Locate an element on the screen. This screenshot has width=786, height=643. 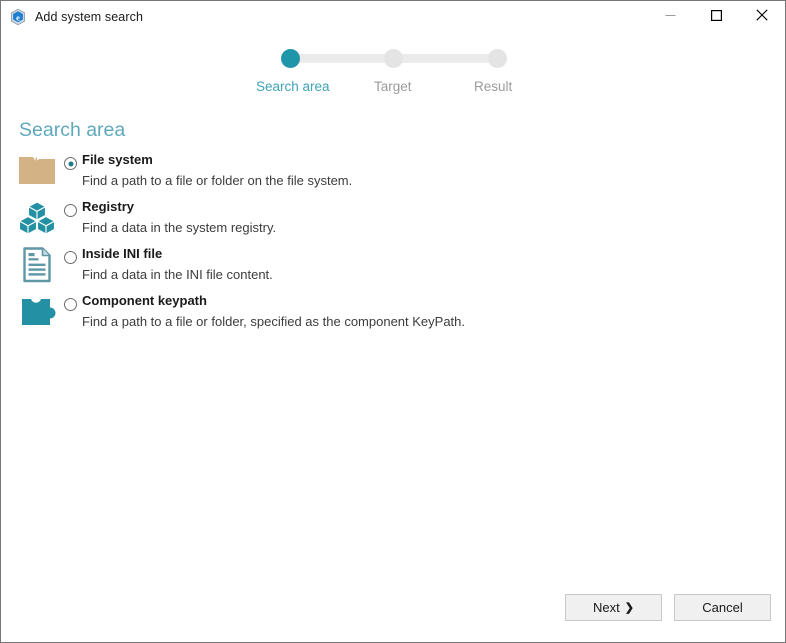
radio-registry is located at coordinates (70, 210).